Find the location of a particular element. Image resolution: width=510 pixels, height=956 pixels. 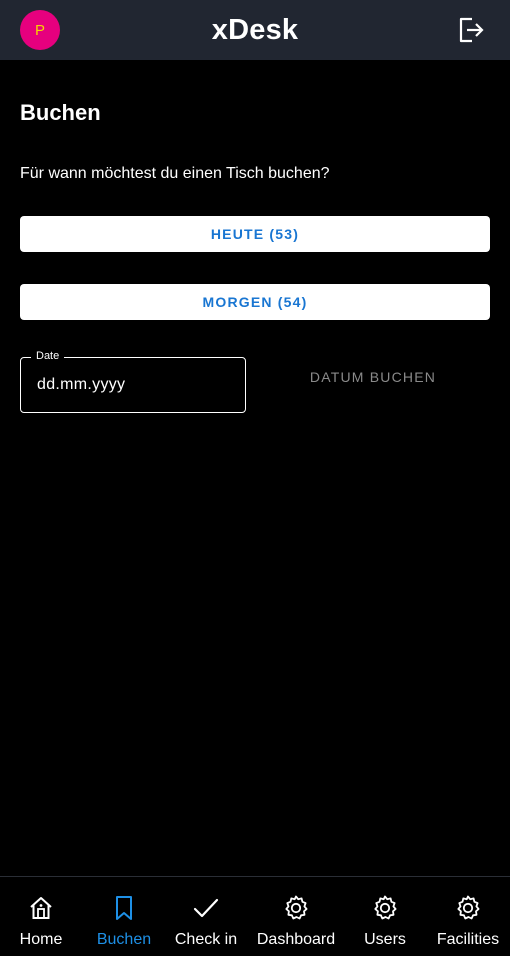

nav-label-home: Home is located at coordinates (41, 939).